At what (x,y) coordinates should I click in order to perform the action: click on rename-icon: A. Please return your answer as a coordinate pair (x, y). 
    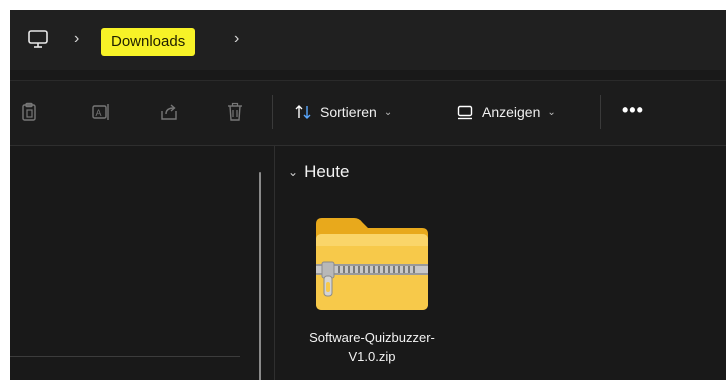
    Looking at the image, I should click on (101, 112).